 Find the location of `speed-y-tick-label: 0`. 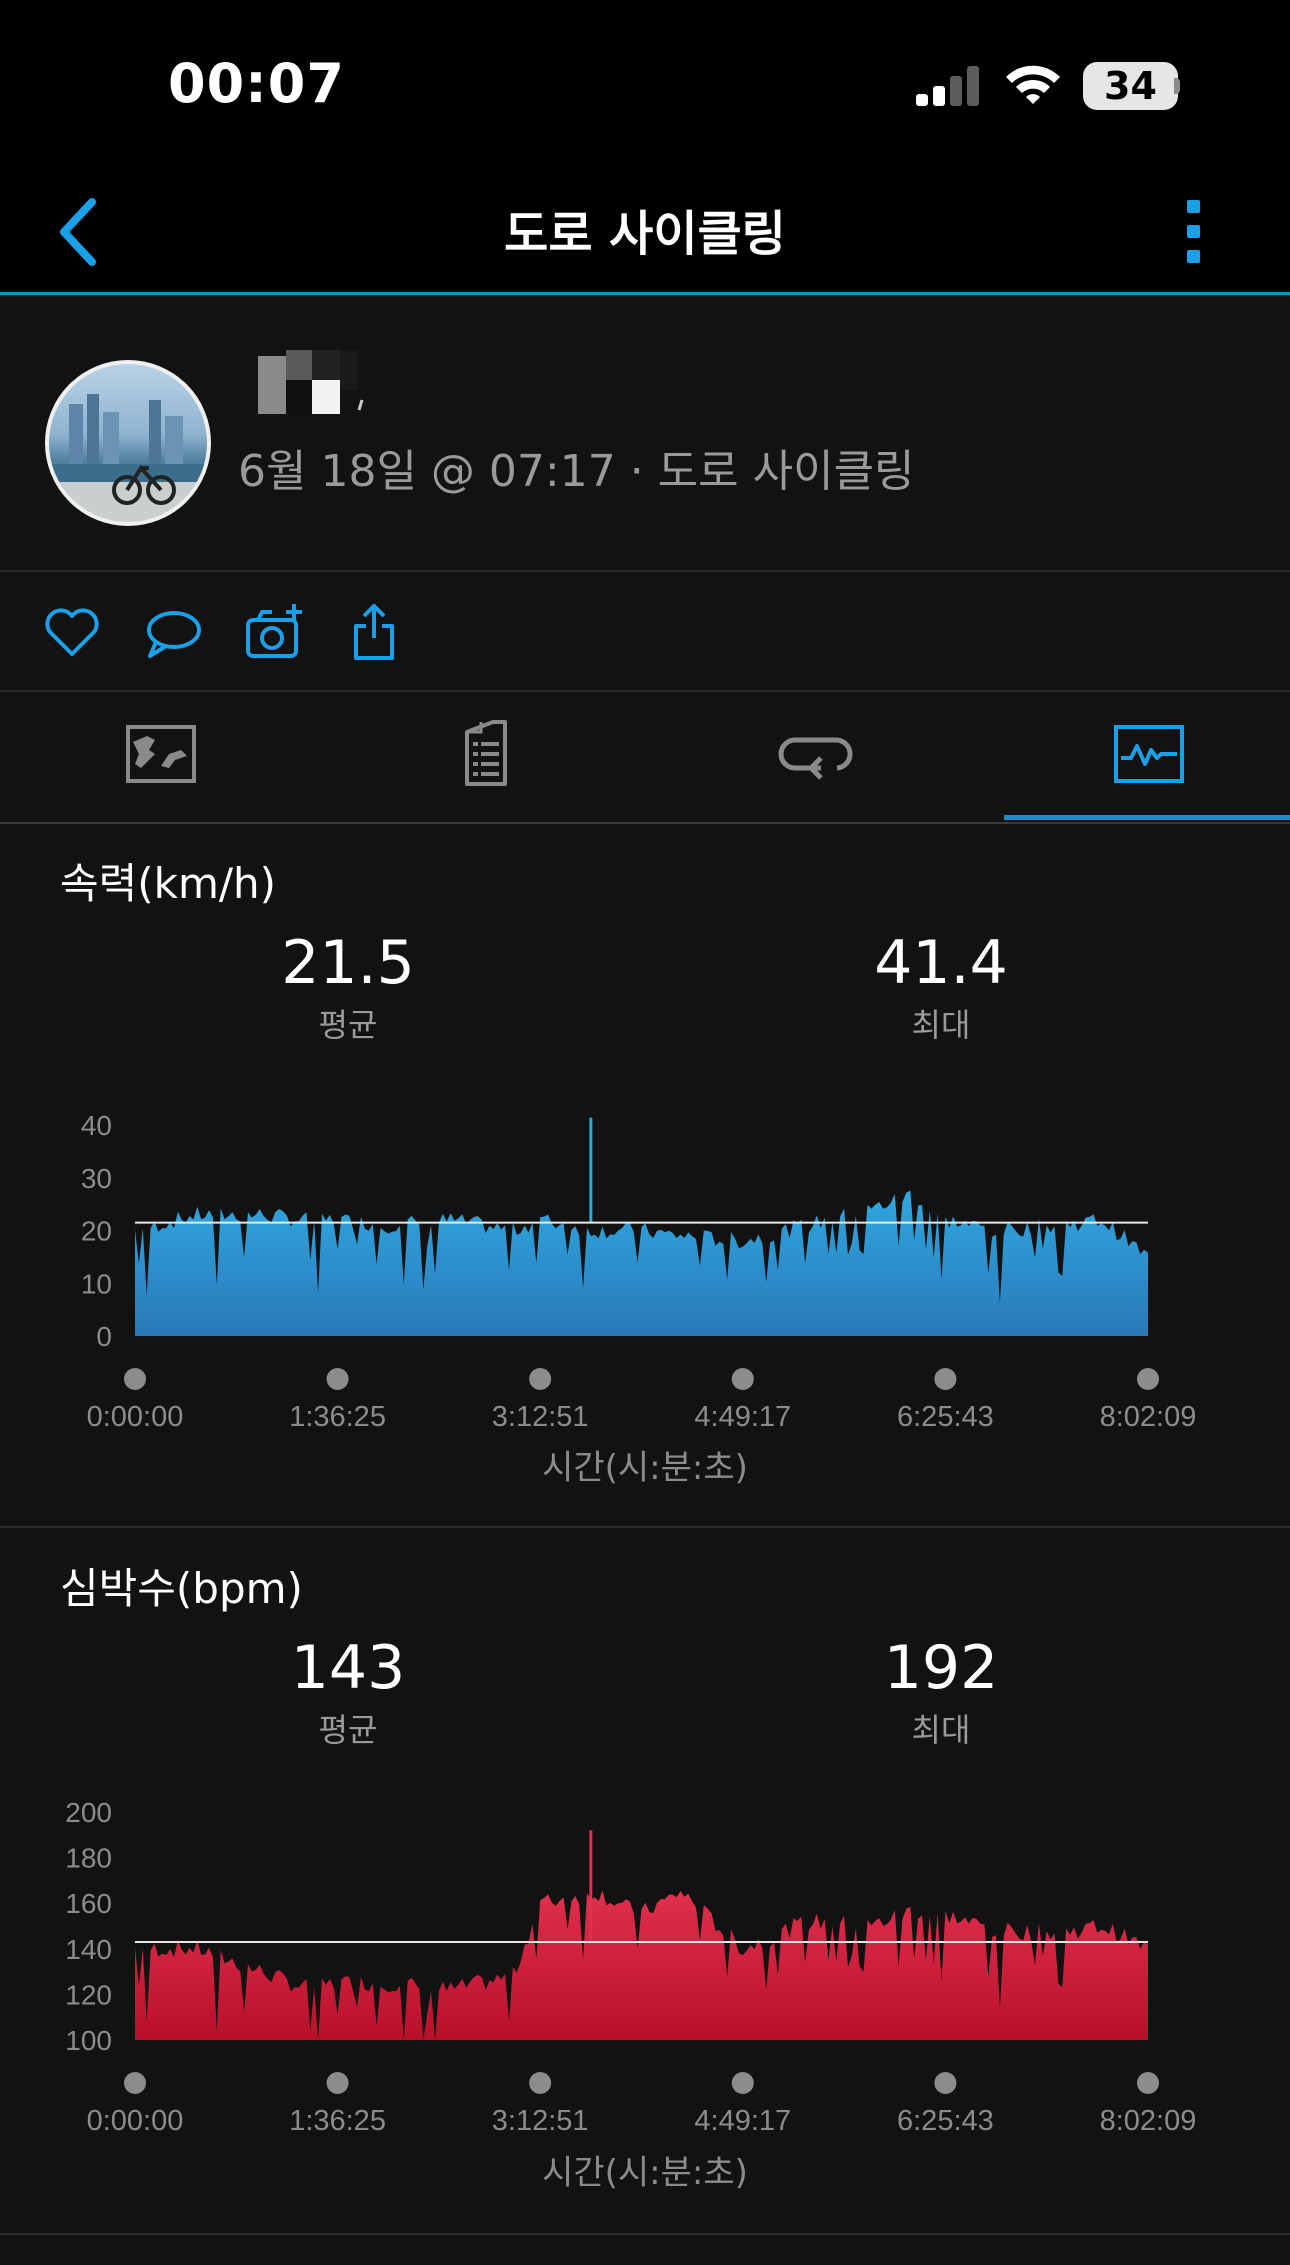

speed-y-tick-label: 0 is located at coordinates (104, 1336).